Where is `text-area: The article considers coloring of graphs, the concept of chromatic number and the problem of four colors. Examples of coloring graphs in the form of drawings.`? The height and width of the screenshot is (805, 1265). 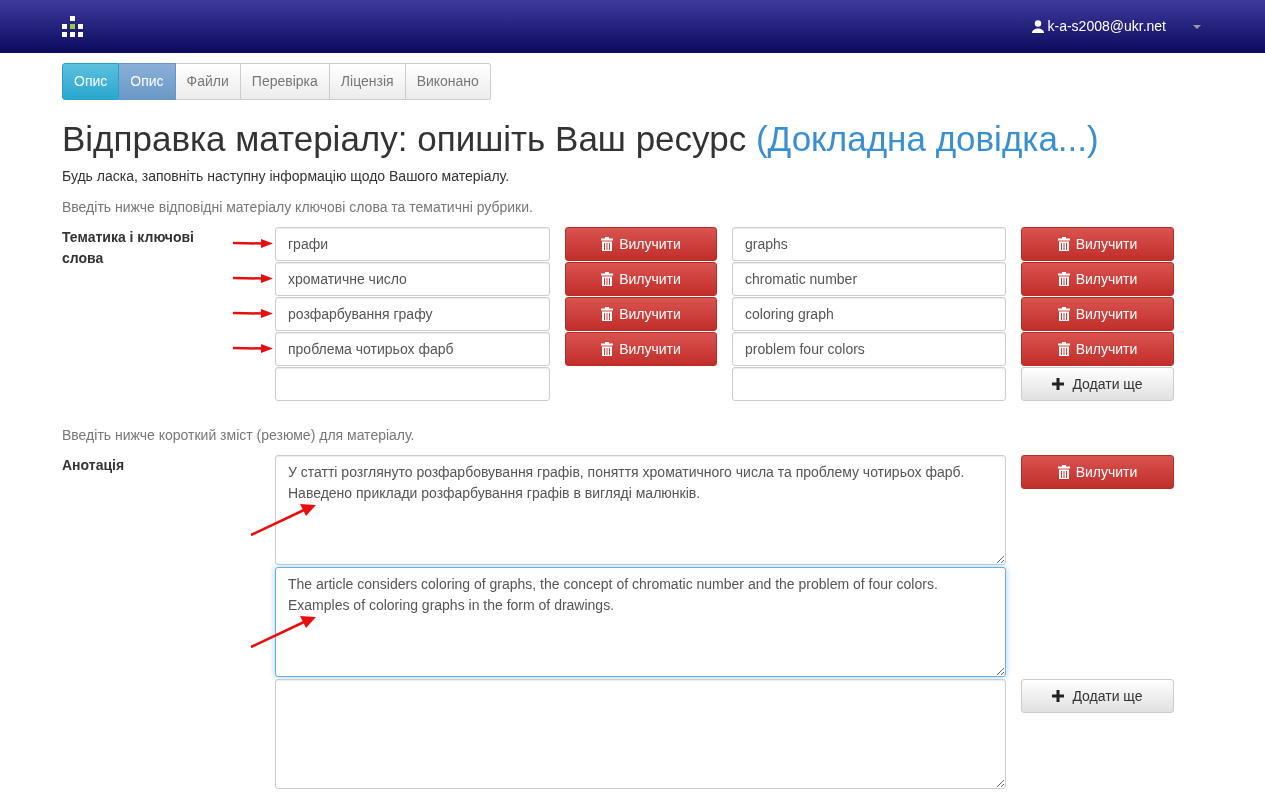
text-area: The article considers coloring of graphs, the concept of chromatic number and the problem of four colors. Examples of coloring graphs in the form of drawings. is located at coordinates (640, 622).